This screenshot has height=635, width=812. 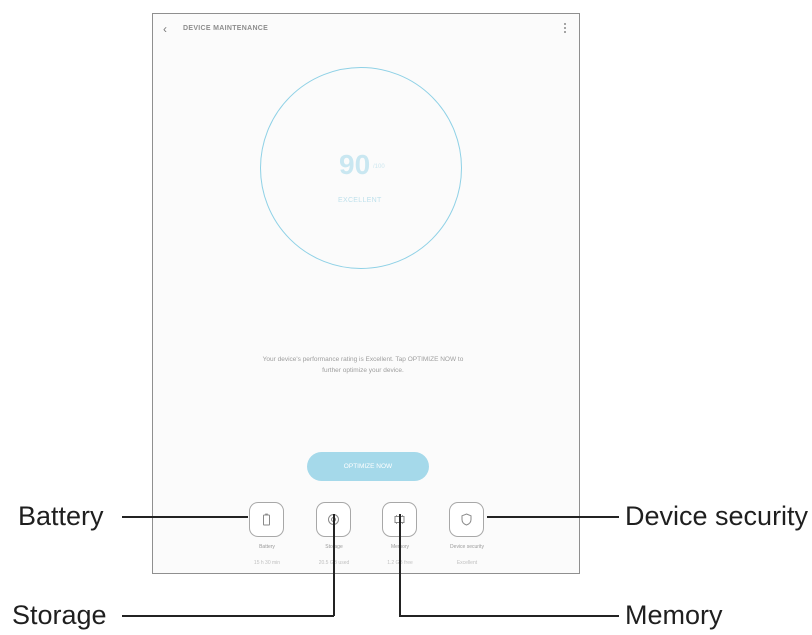 What do you see at coordinates (228, 616) in the screenshot?
I see `callout-line-storage-horizontal` at bounding box center [228, 616].